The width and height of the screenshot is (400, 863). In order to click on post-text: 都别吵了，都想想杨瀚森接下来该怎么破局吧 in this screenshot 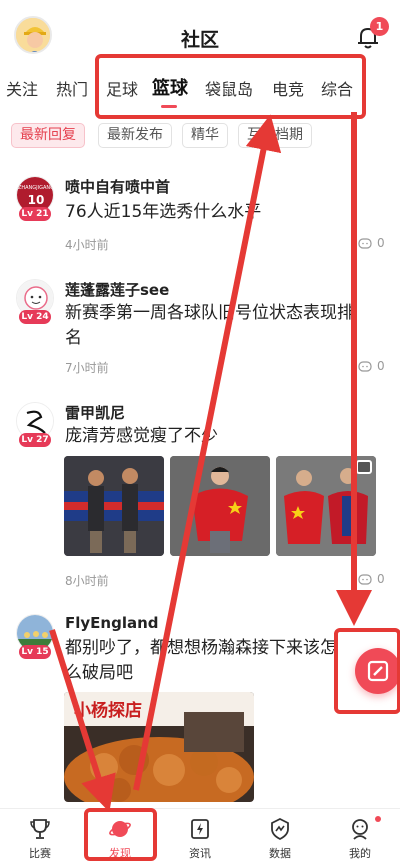, I will do `click(205, 661)`.